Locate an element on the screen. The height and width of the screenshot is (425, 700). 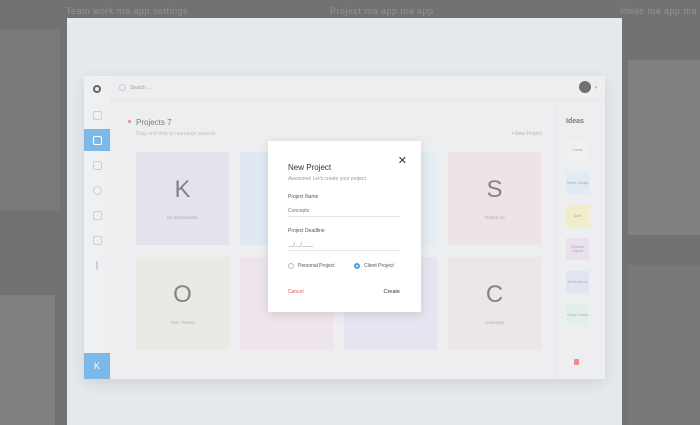
project-name-label: Project Name is located at coordinates (303, 197).